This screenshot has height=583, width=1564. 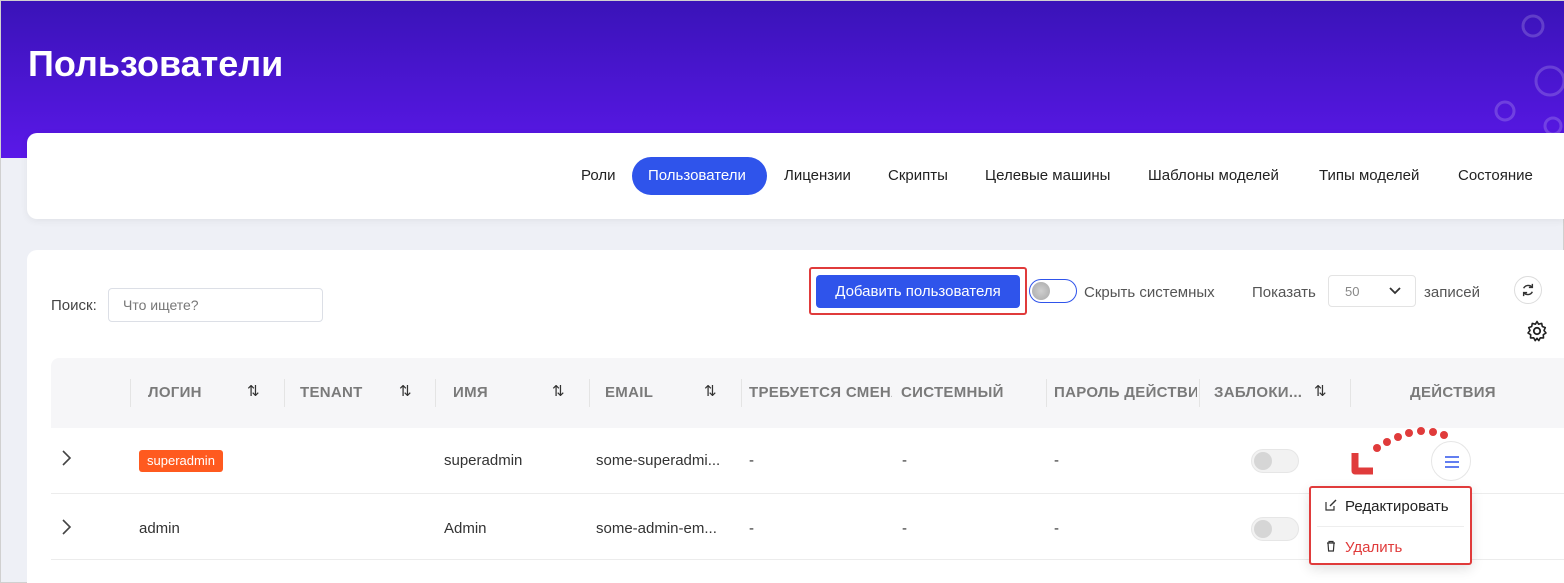 I want to click on page-size-select: 50, so click(x=1372, y=291).